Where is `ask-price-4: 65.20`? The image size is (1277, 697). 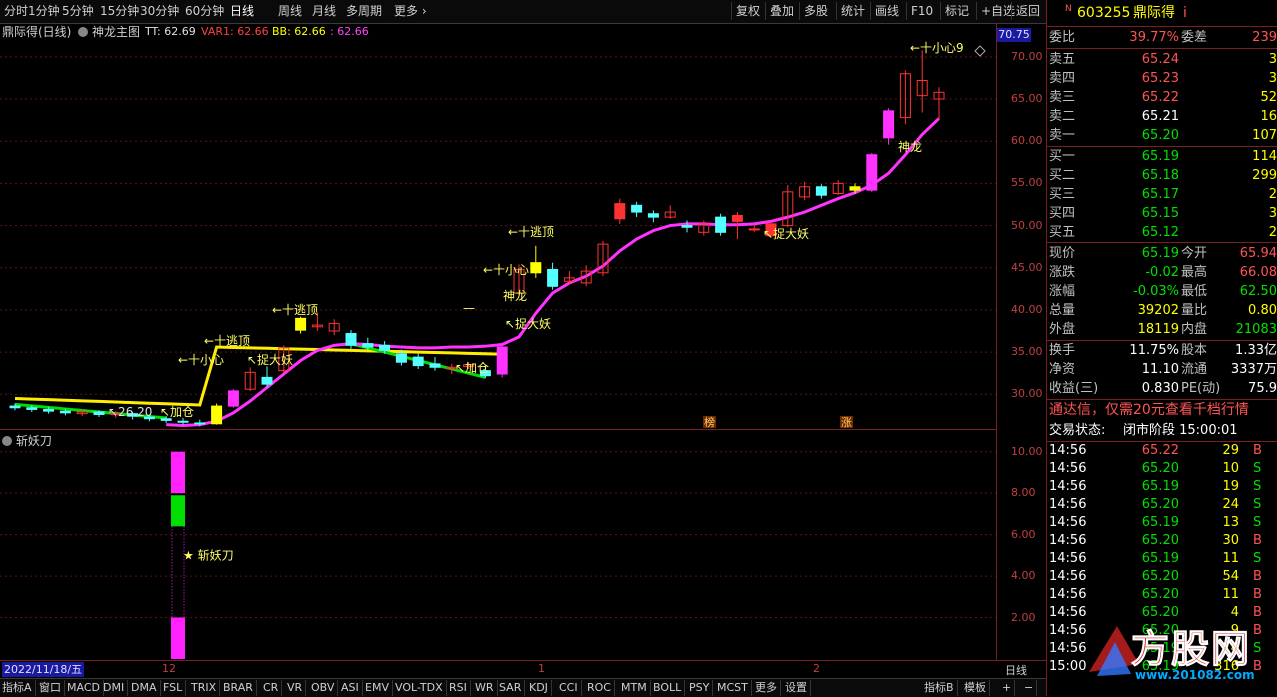
ask-price-4: 65.20 is located at coordinates (1160, 135).